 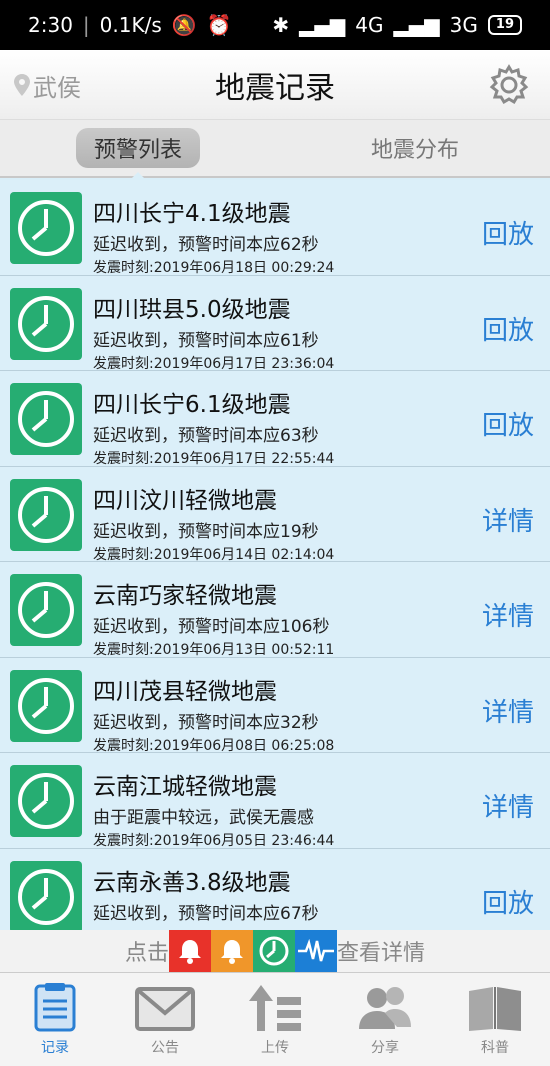 I want to click on tab-label: 上传, so click(x=275, y=1048).